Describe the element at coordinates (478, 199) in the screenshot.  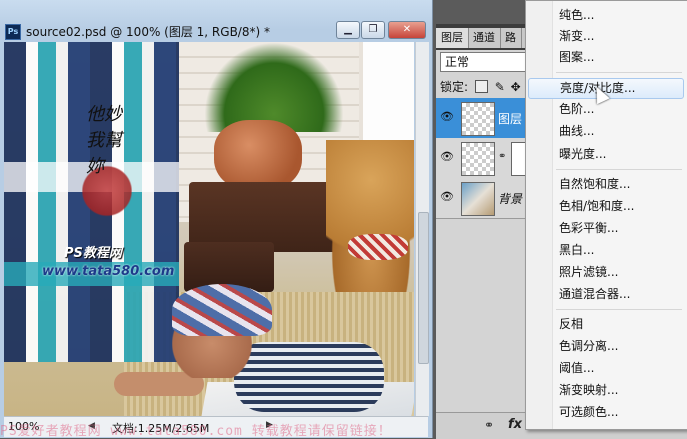
I see `background-thumbnail` at that location.